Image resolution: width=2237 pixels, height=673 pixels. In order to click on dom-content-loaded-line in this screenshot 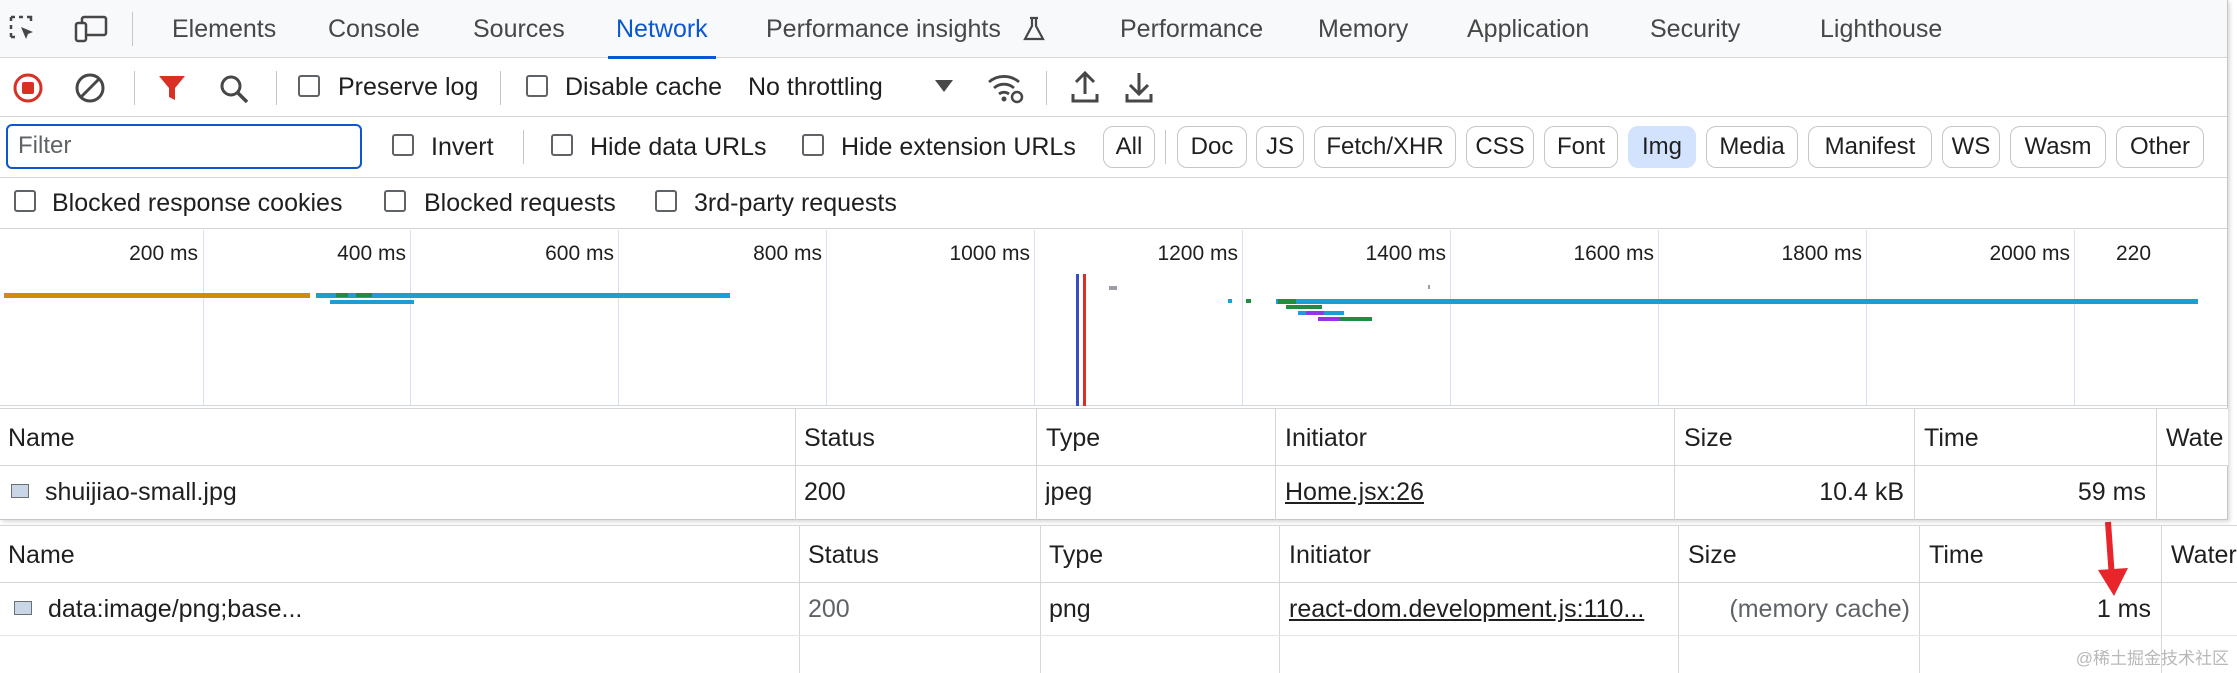, I will do `click(1077, 340)`.